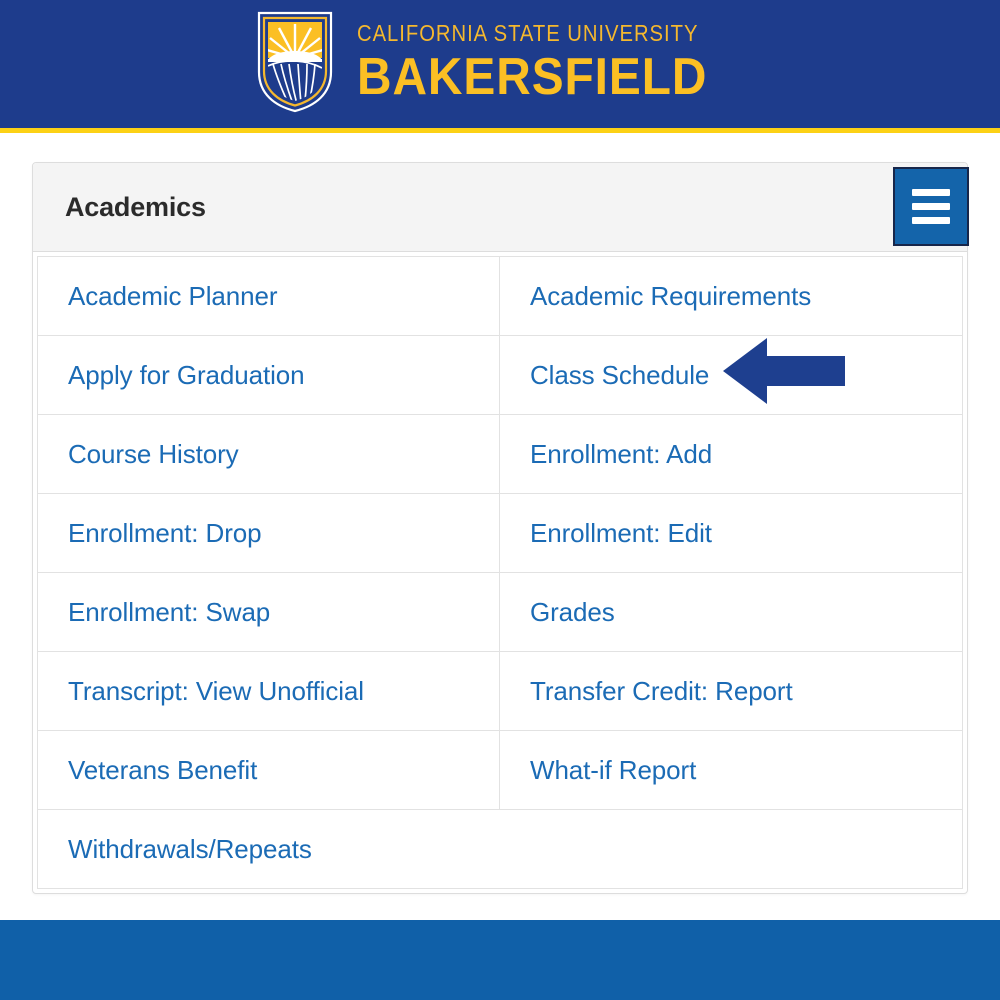 This screenshot has width=1000, height=1000. Describe the element at coordinates (670, 296) in the screenshot. I see `link-academic-requirements: Academic Requirements` at that location.